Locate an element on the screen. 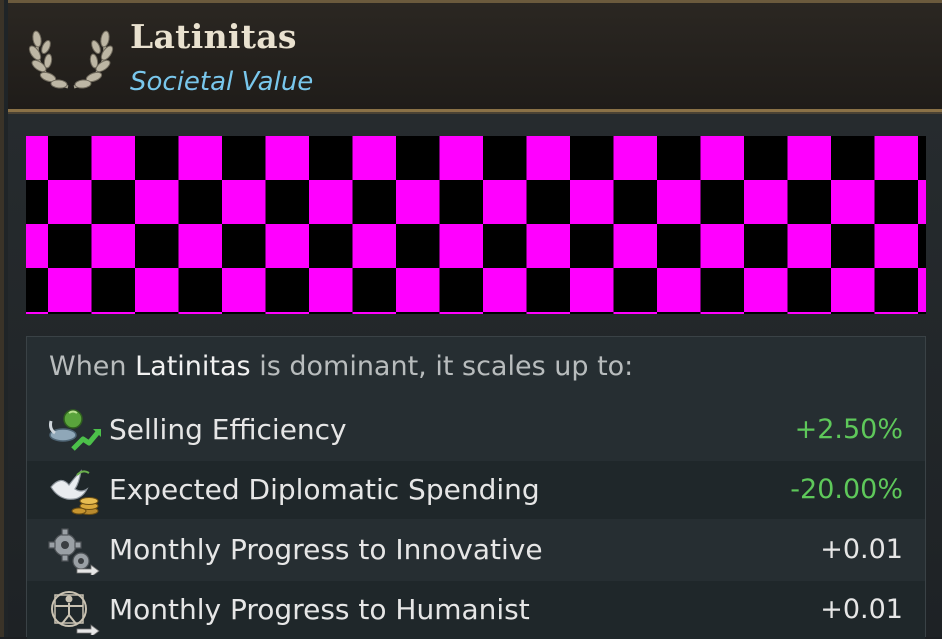  tooltip-subtitle: Societal Value is located at coordinates (222, 82).